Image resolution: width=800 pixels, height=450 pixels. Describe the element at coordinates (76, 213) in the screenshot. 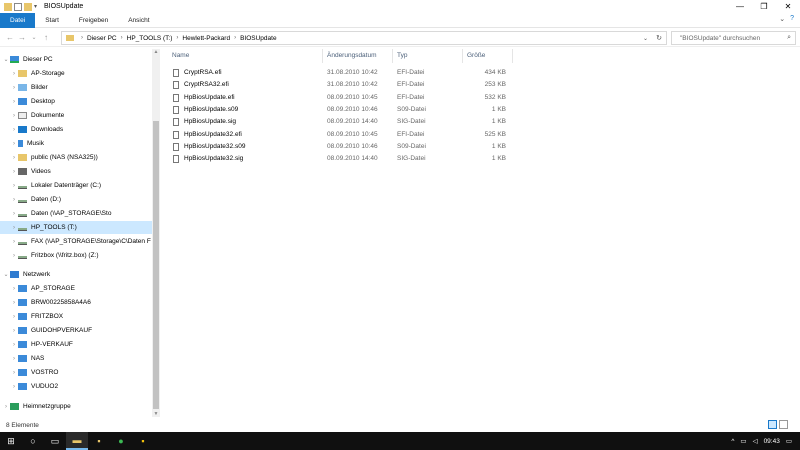

I see `sidebar-item-daten-ap-storage-sto: › Daten (\\AP_STORAGE\Sto` at that location.